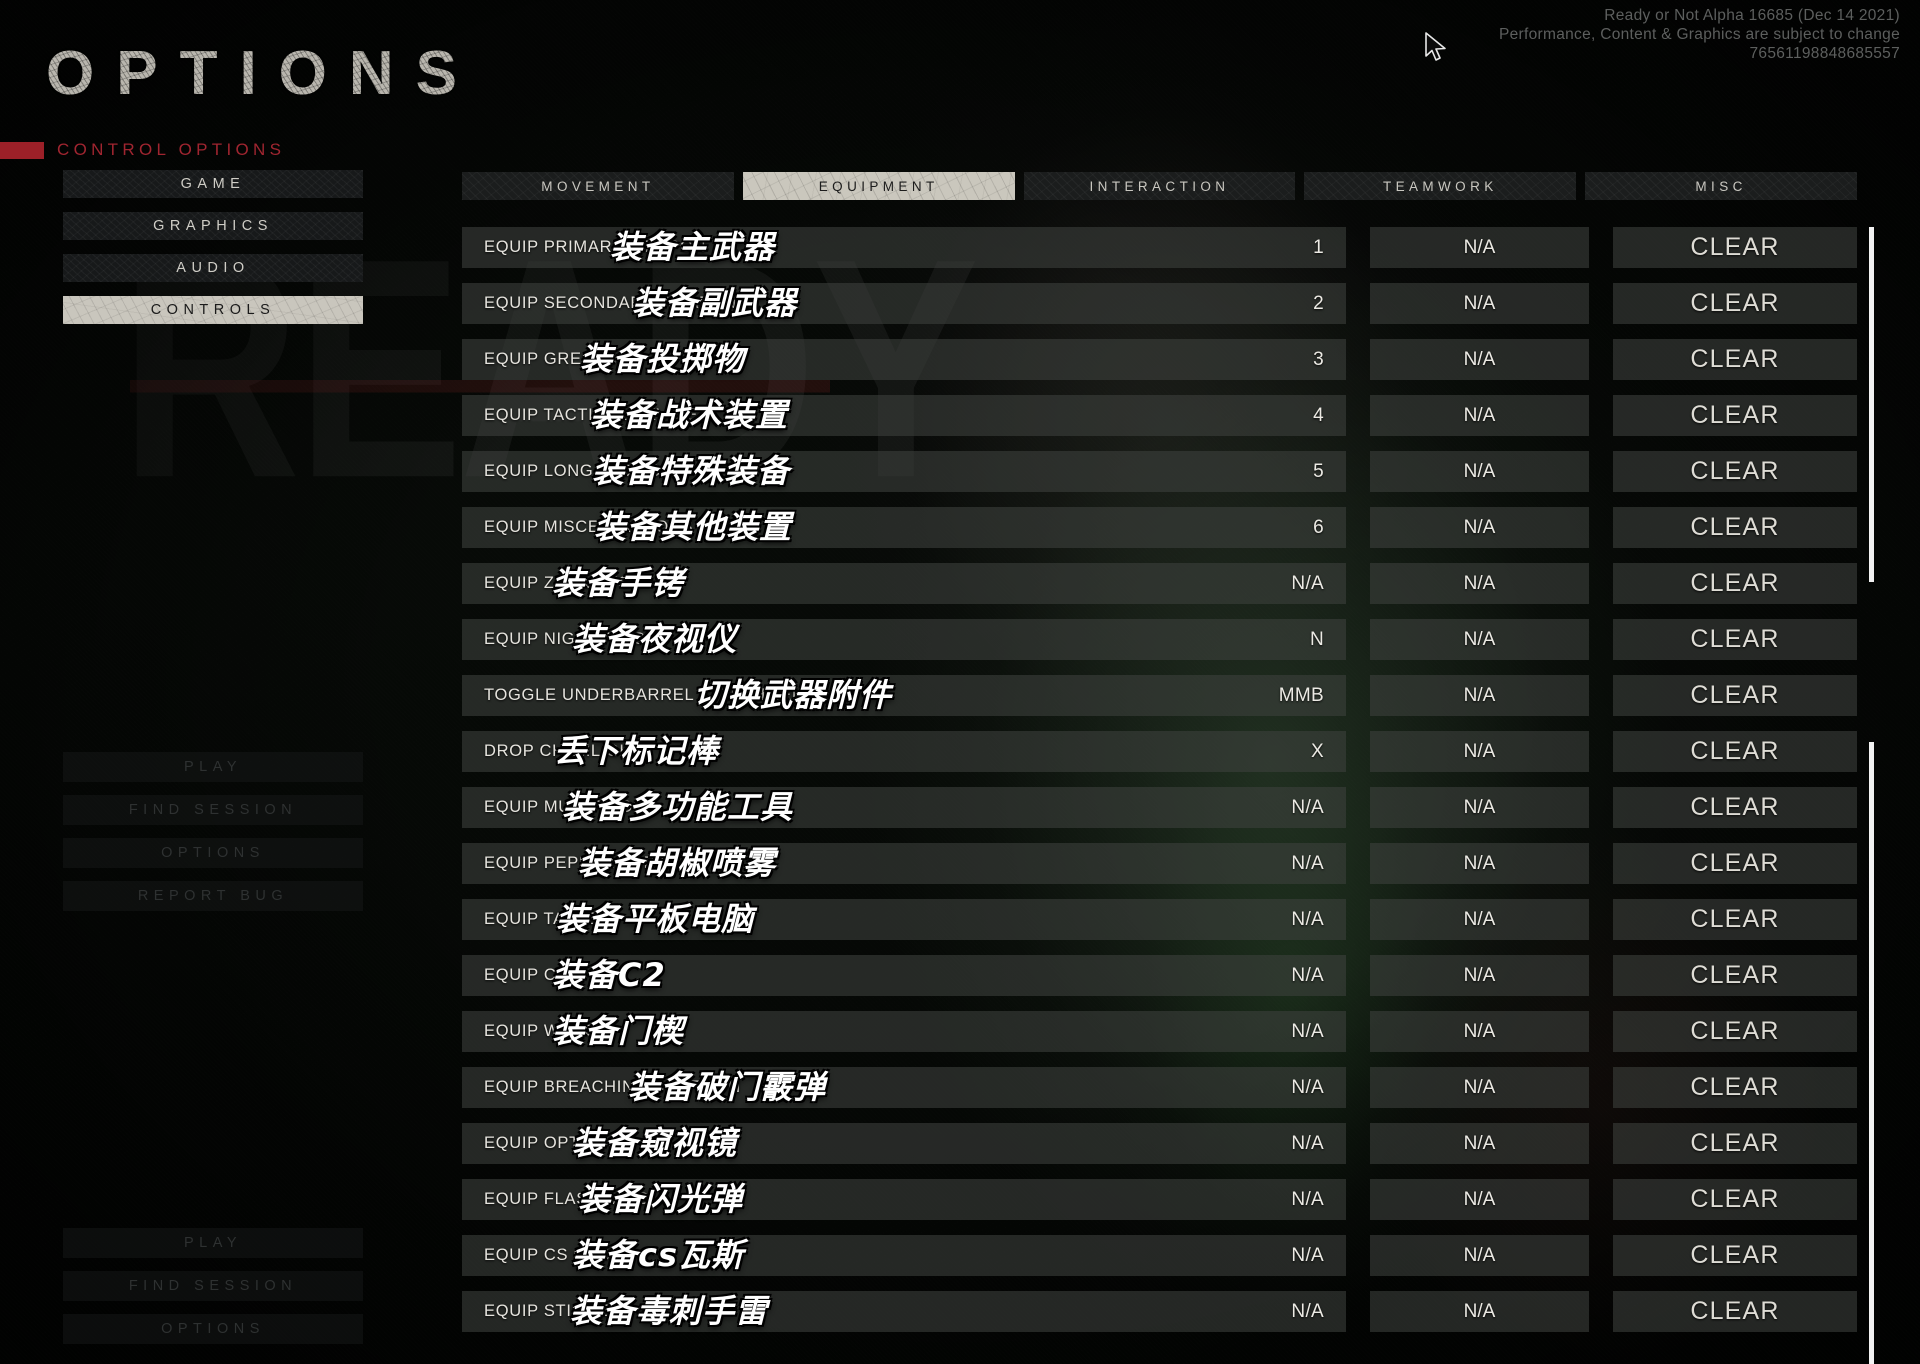  I want to click on keybind-primary-cell: TOGGLE UNDERBARREL ATTACHMENT MMB, so click(904, 695).